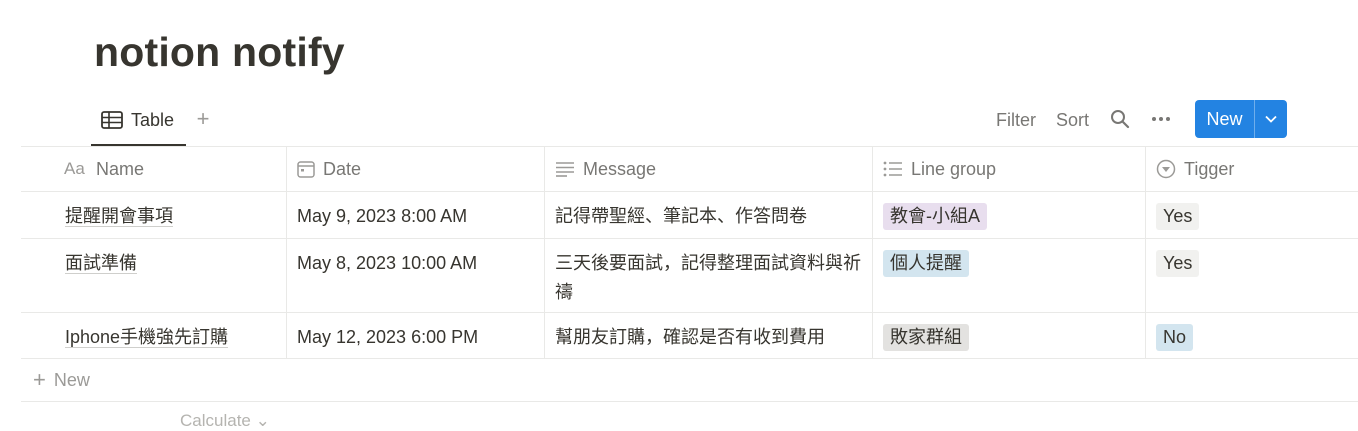  Describe the element at coordinates (215, 420) in the screenshot. I see `calculate-label: Calculate` at that location.